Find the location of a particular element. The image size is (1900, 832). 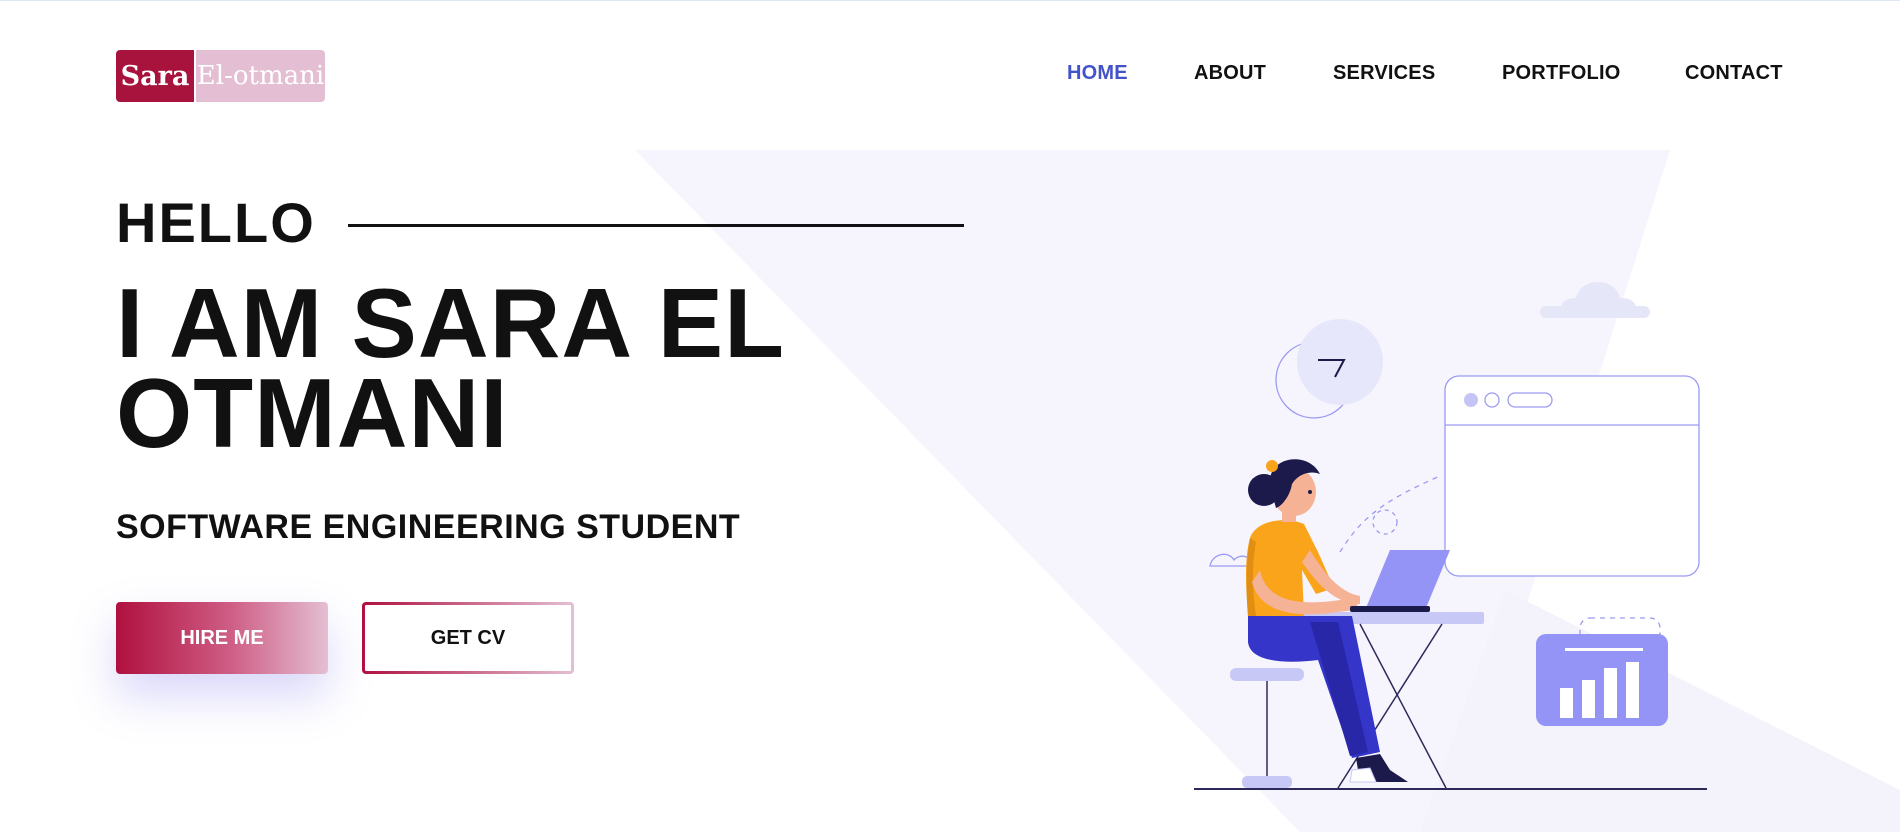

nav-contact: CONTACT is located at coordinates (1734, 73).